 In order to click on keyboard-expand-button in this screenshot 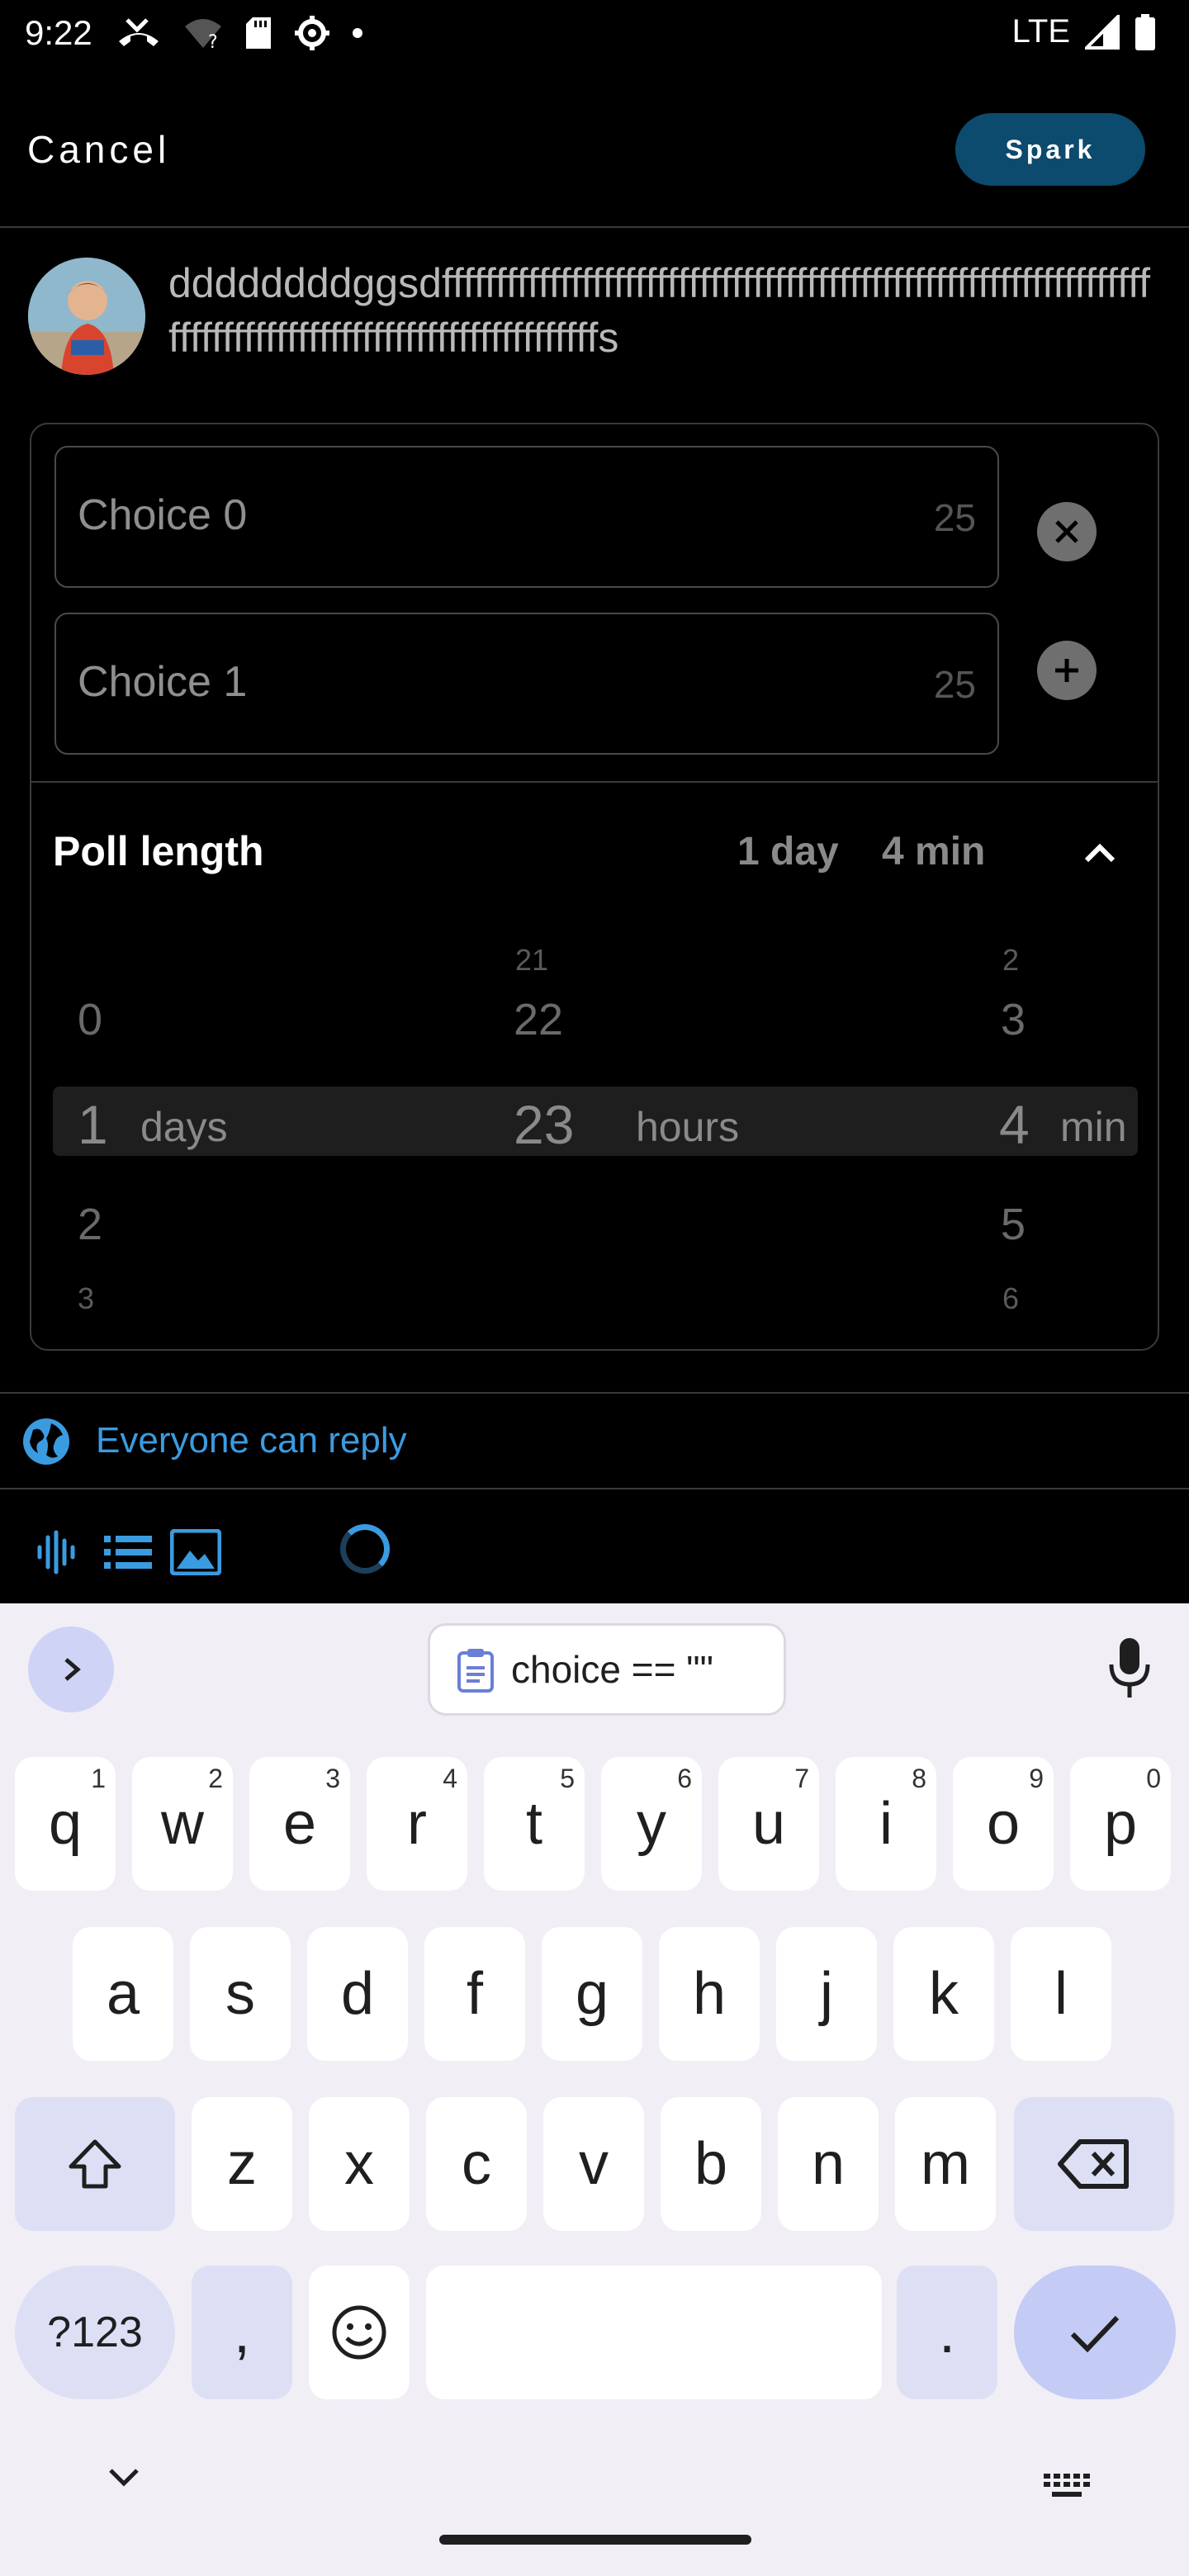, I will do `click(71, 1669)`.